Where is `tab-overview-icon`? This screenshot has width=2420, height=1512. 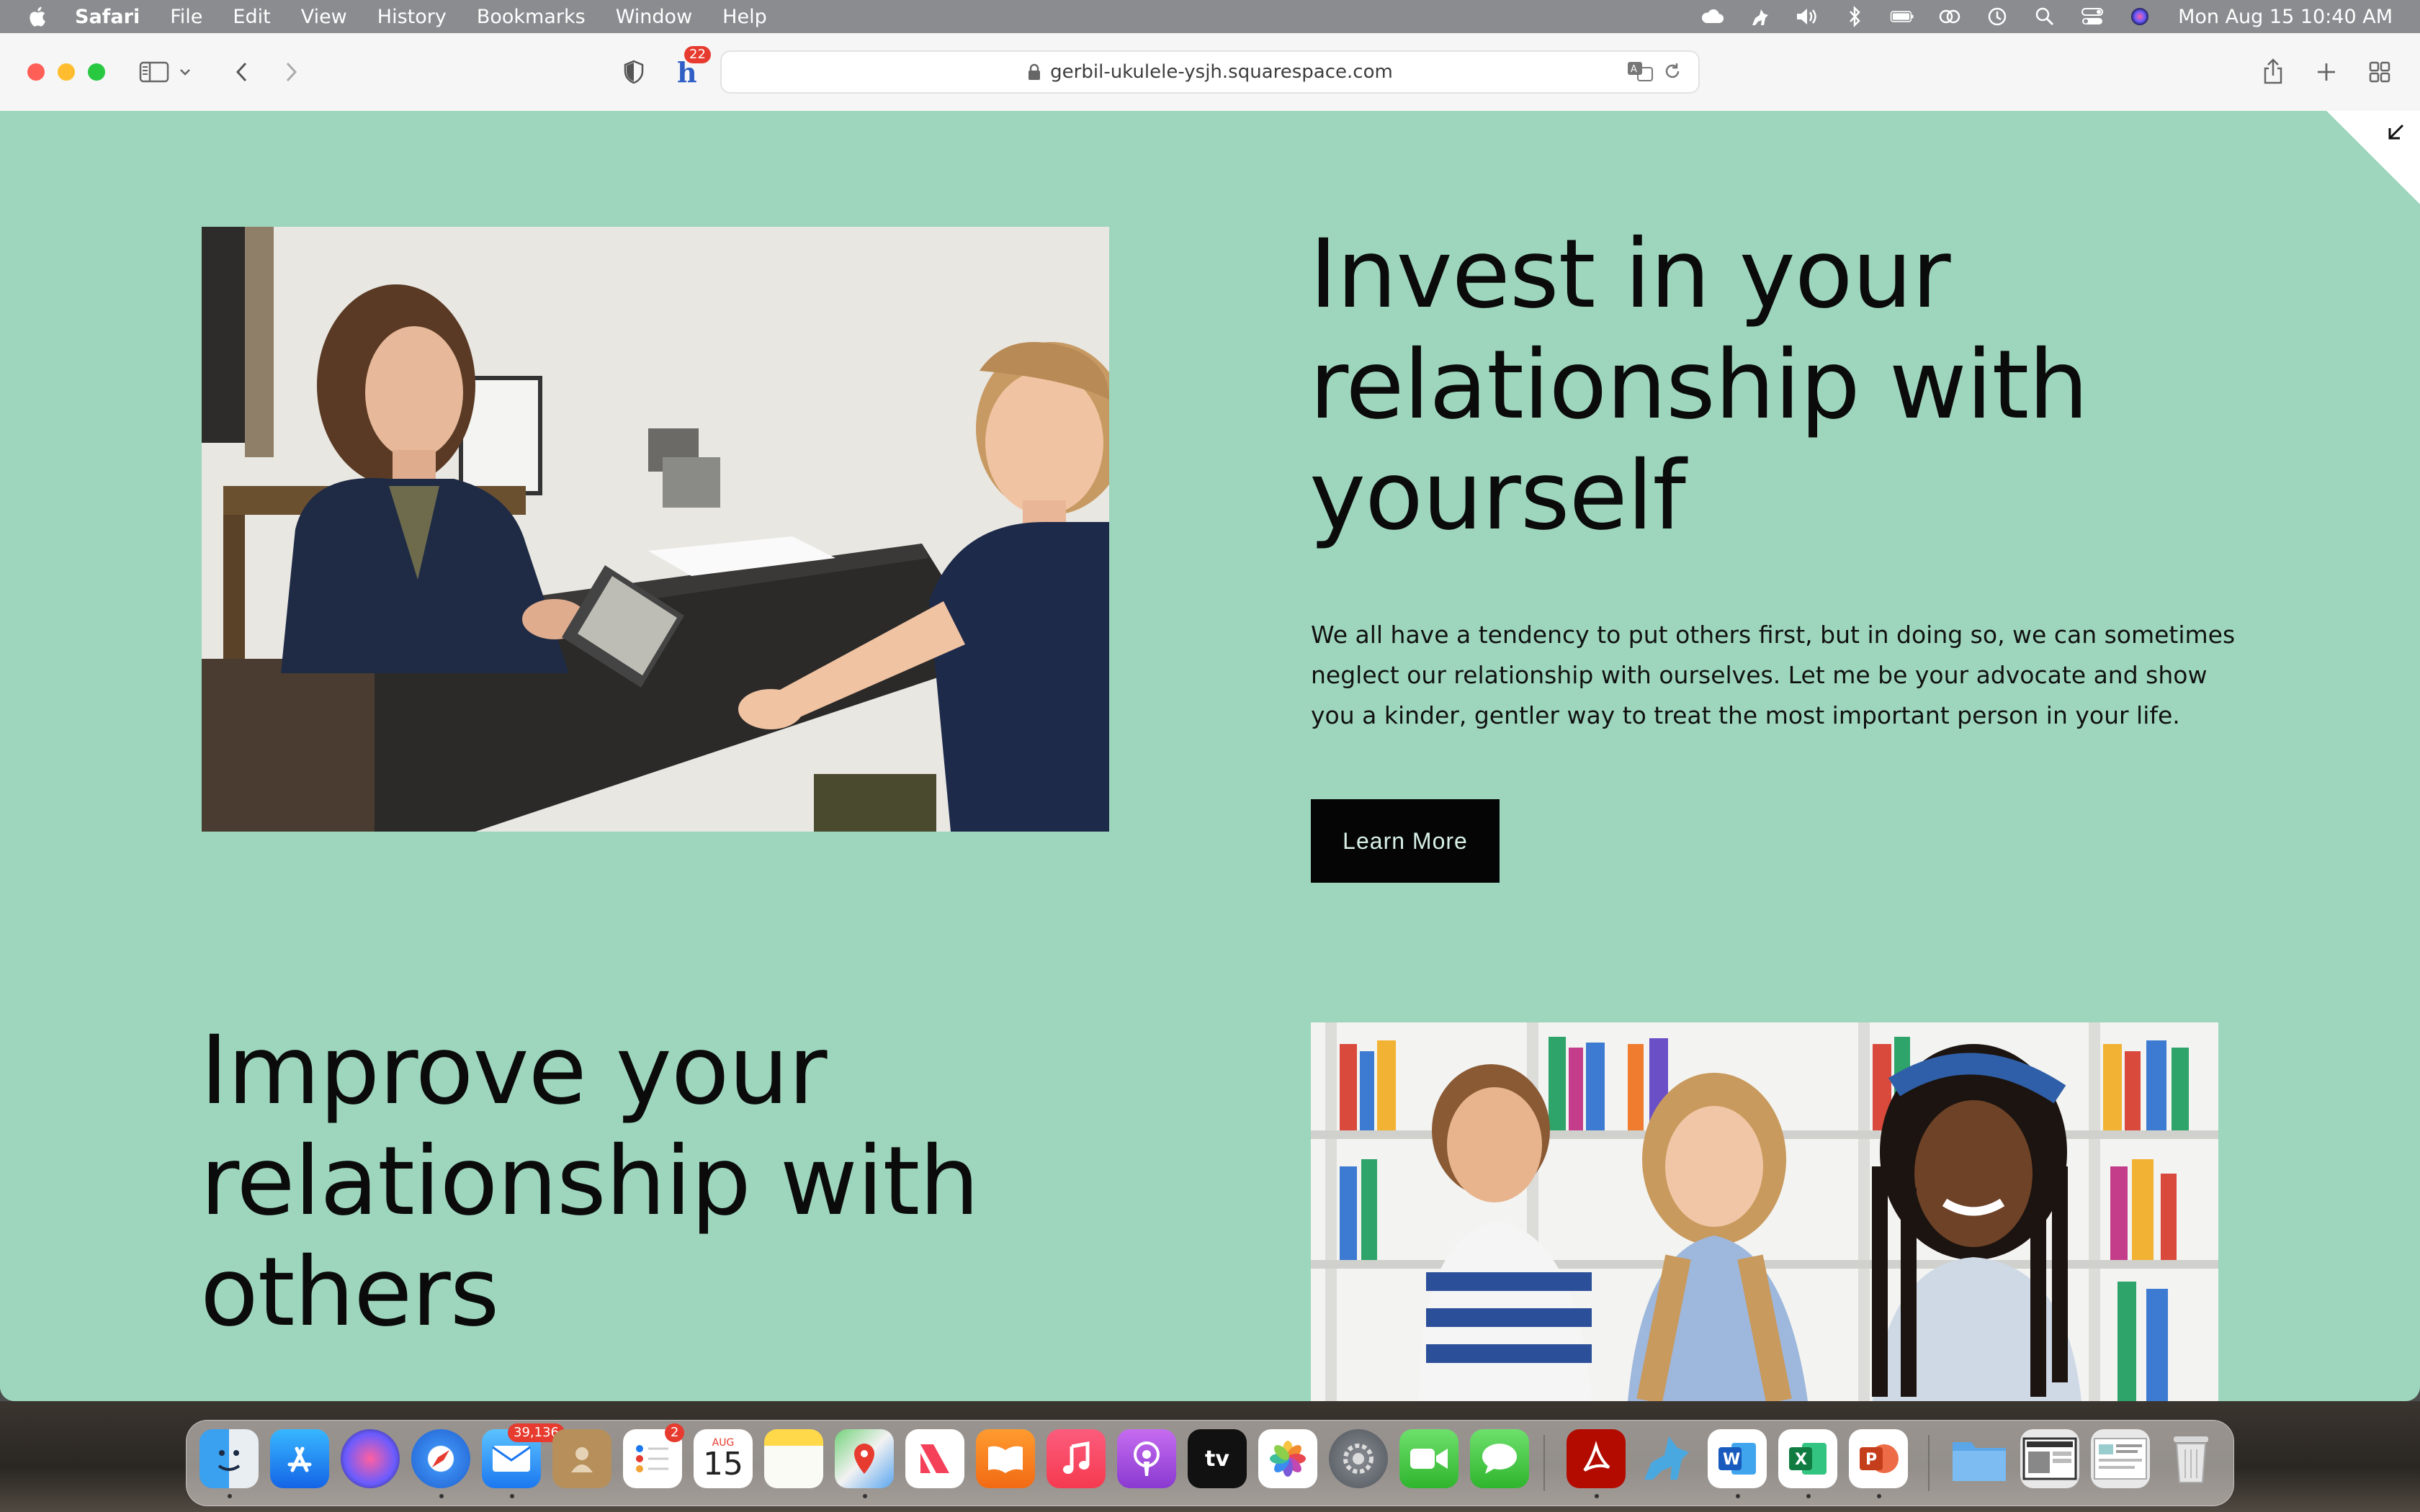 tab-overview-icon is located at coordinates (2379, 72).